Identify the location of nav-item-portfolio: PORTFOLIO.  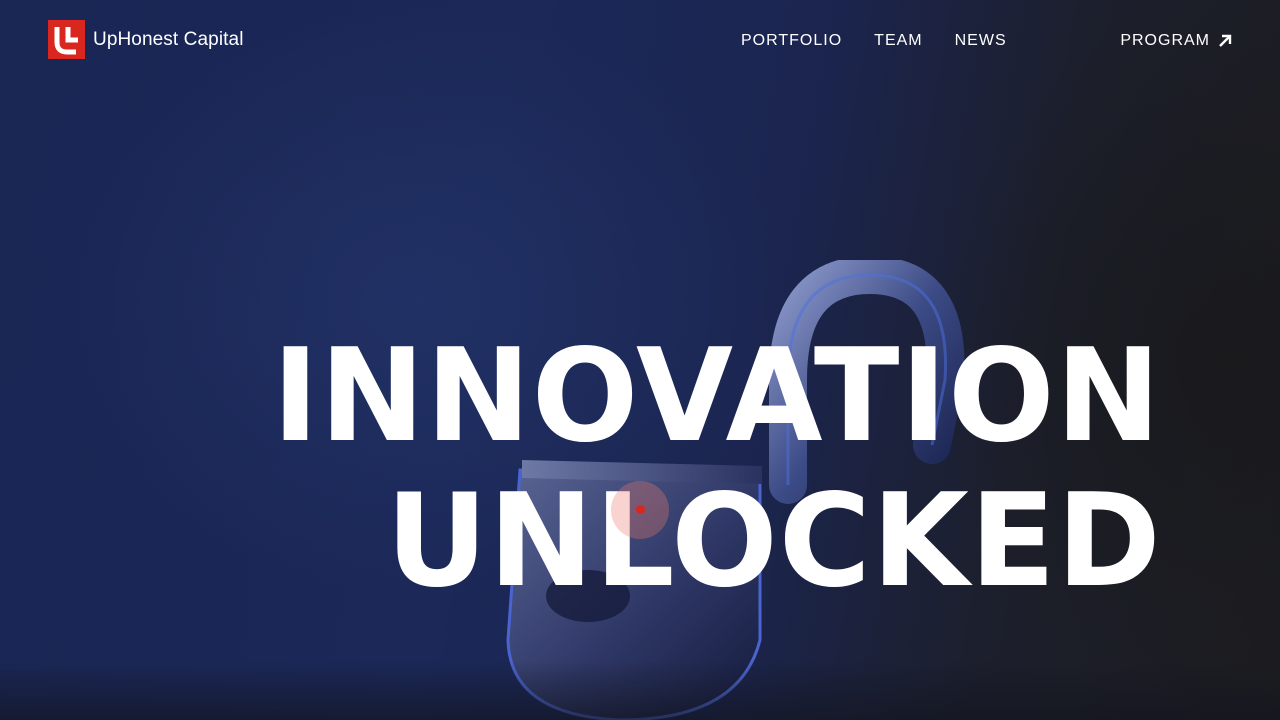
(791, 41).